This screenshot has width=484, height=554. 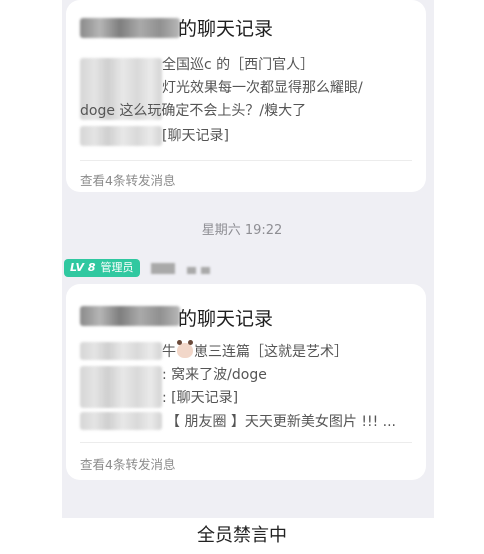 I want to click on message-timestamp: 星期六 19:22, so click(x=242, y=230).